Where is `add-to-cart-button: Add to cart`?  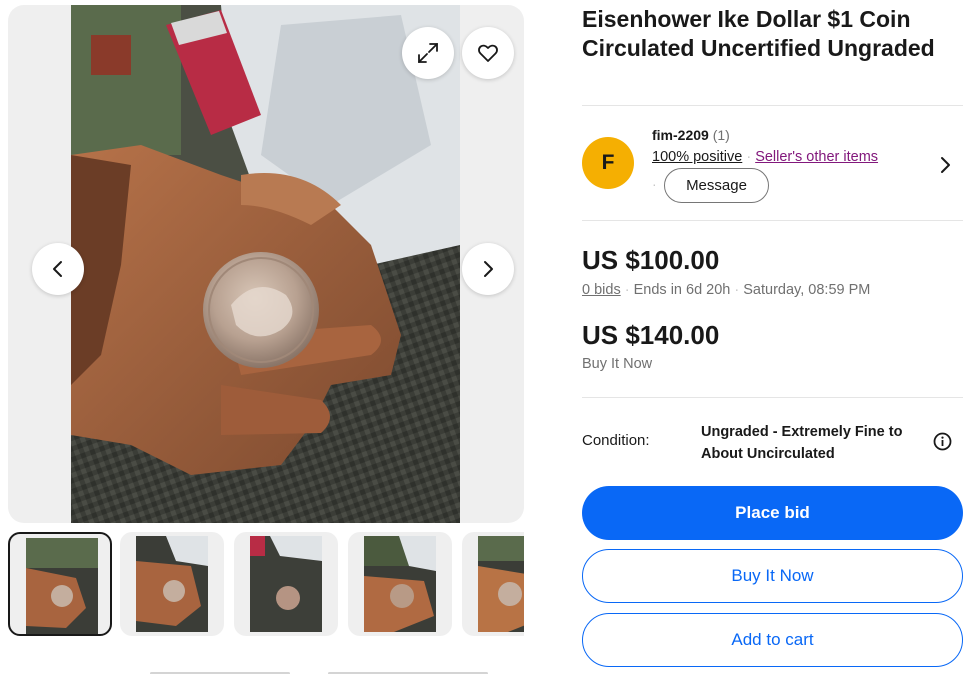
add-to-cart-button: Add to cart is located at coordinates (772, 640).